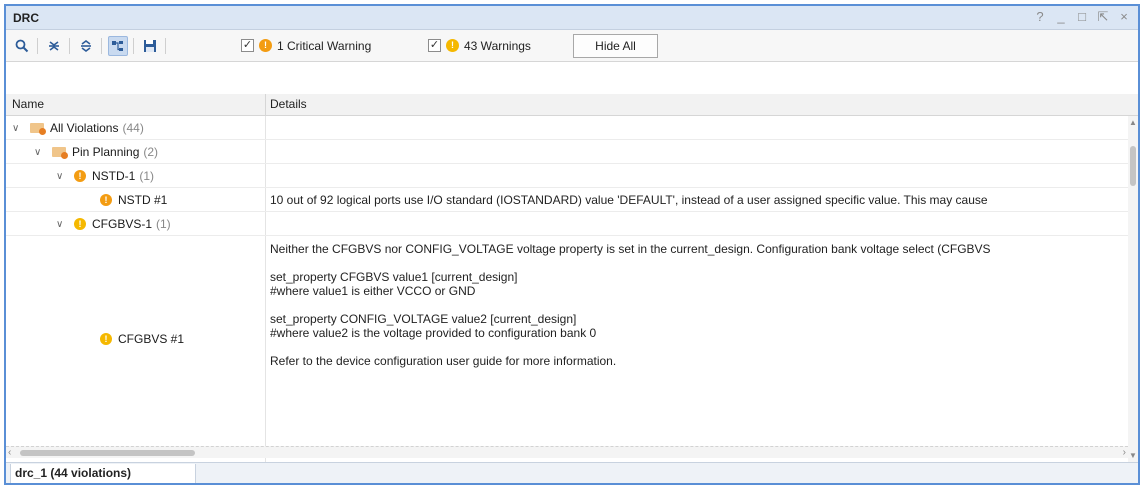 The height and width of the screenshot is (489, 1144). I want to click on critical-warning-checkbox: ✓, so click(247, 45).